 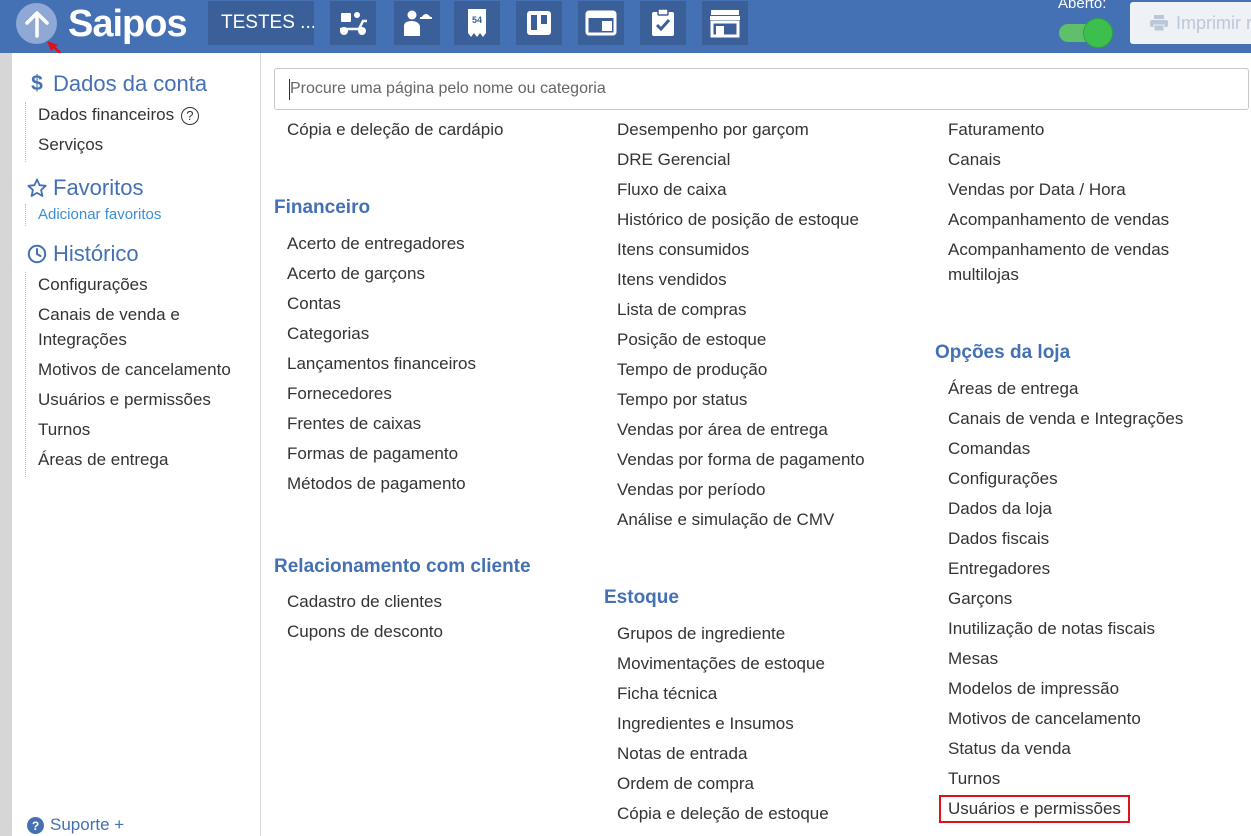 I want to click on sidebar-item-services: Serviços, so click(x=118, y=144).